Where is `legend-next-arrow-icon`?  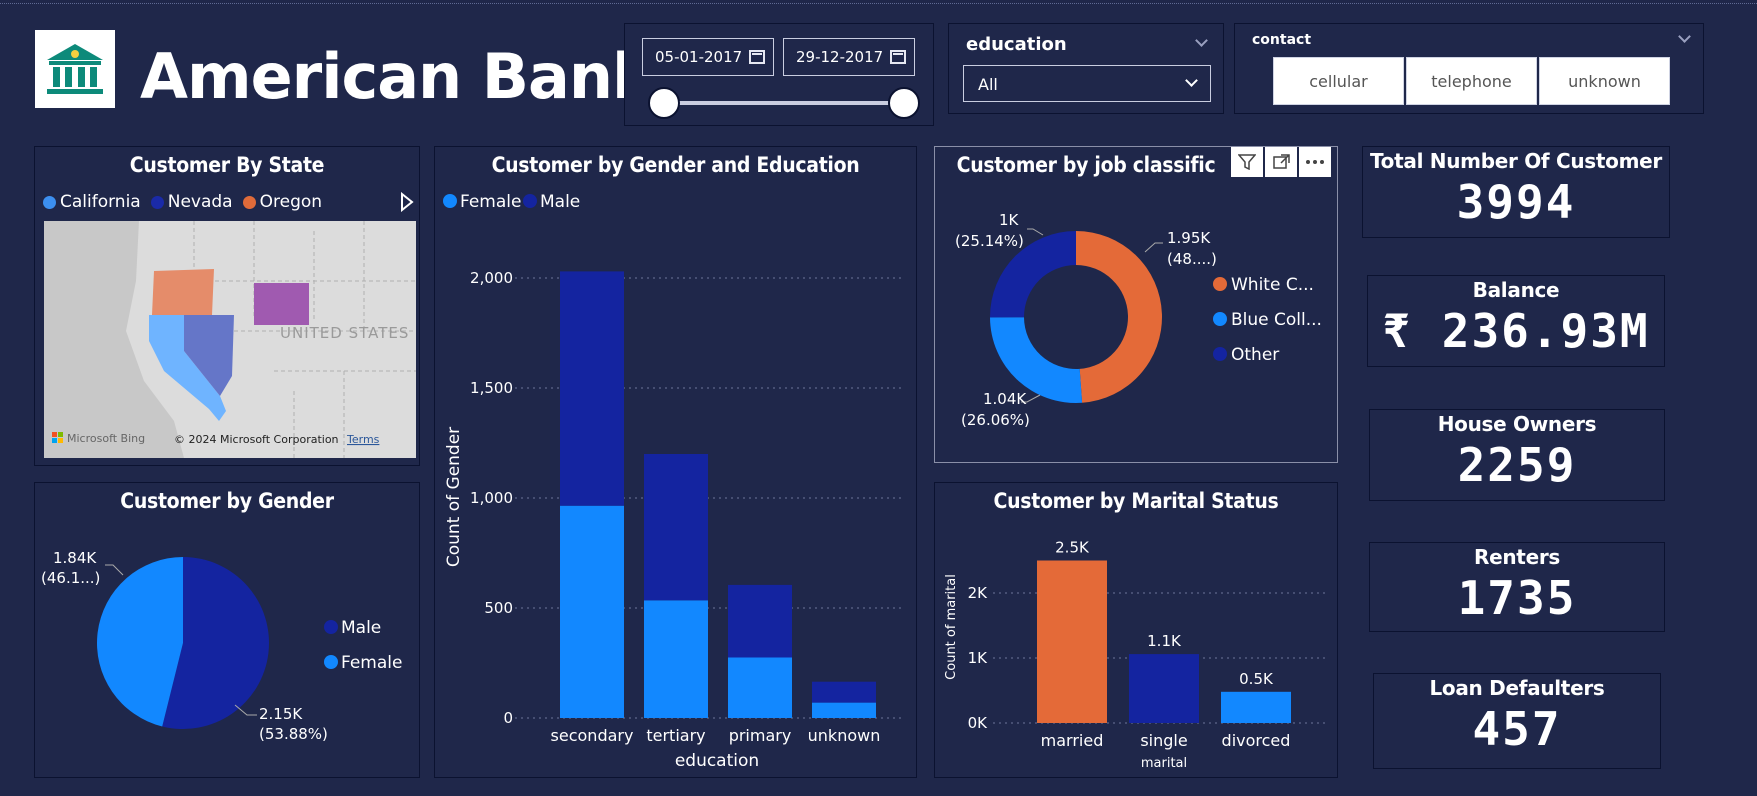
legend-next-arrow-icon is located at coordinates (407, 202).